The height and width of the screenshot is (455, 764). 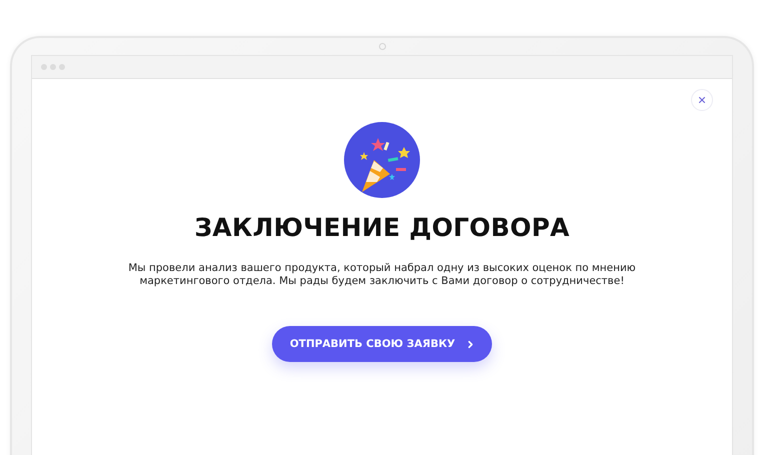 I want to click on camera-icon, so click(x=382, y=46).